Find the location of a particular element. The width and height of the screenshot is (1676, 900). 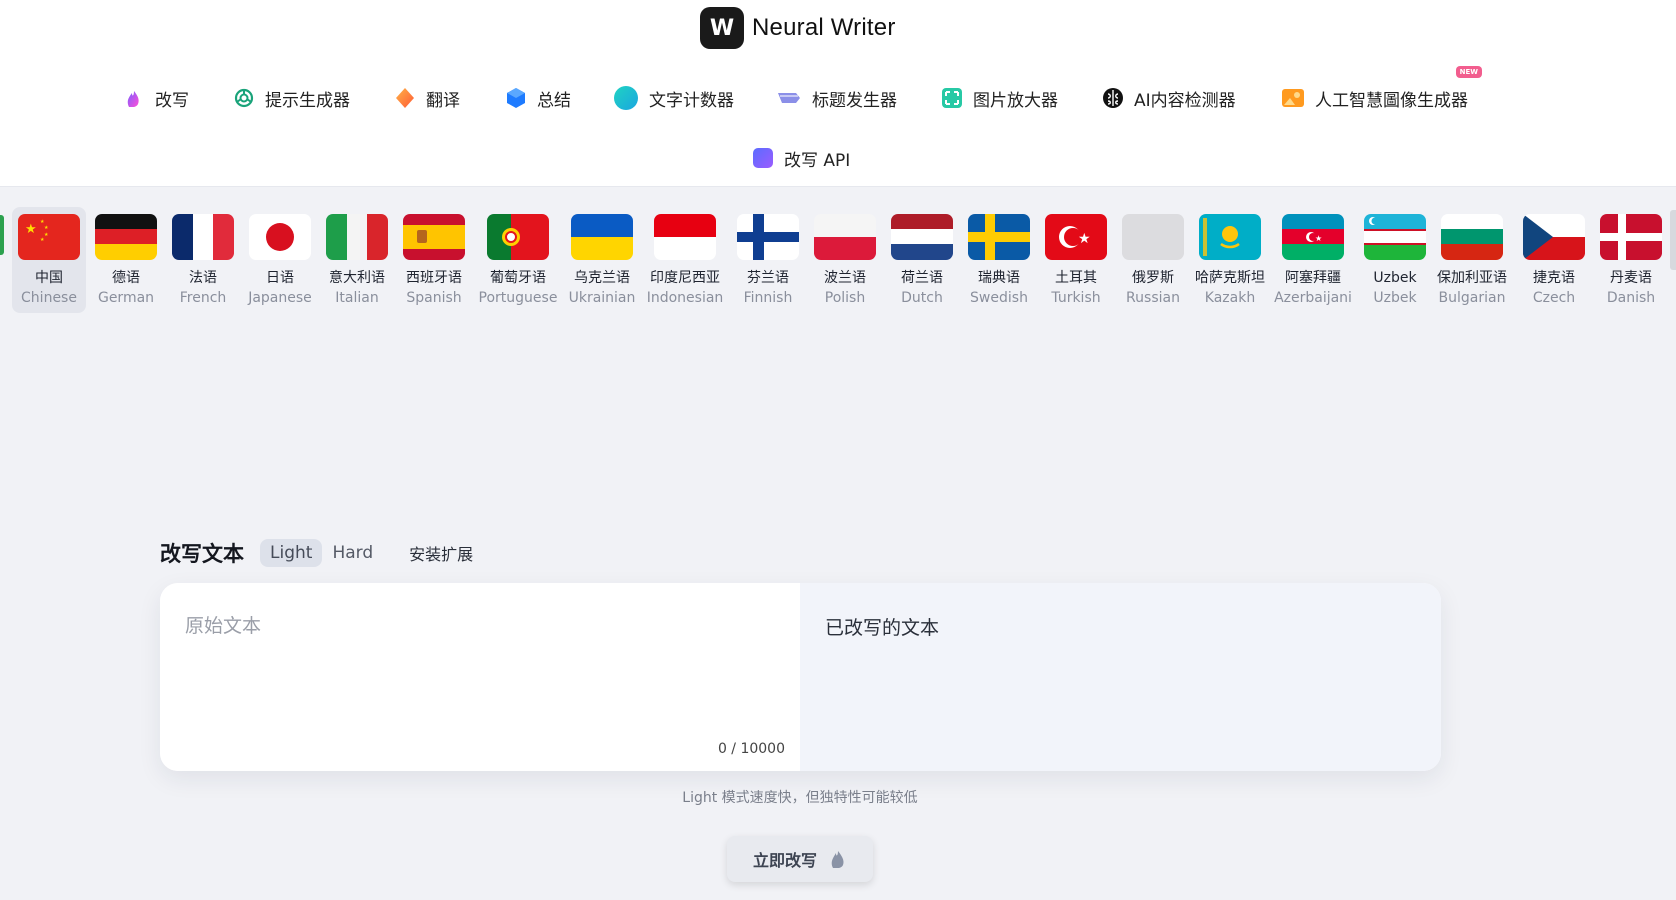

language-french: 法语 French is located at coordinates (203, 257).